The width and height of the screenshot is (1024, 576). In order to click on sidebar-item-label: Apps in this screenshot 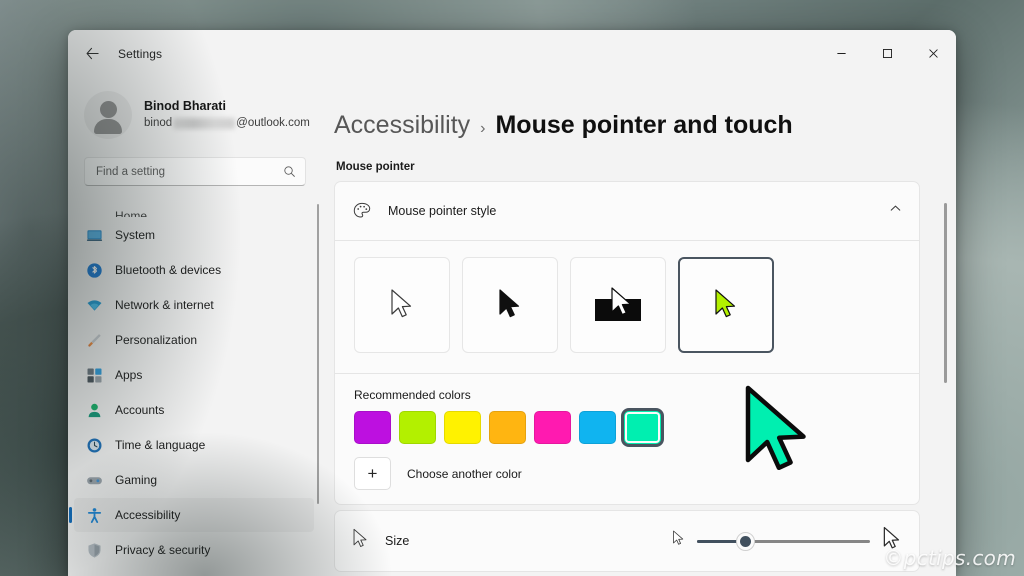, I will do `click(129, 375)`.